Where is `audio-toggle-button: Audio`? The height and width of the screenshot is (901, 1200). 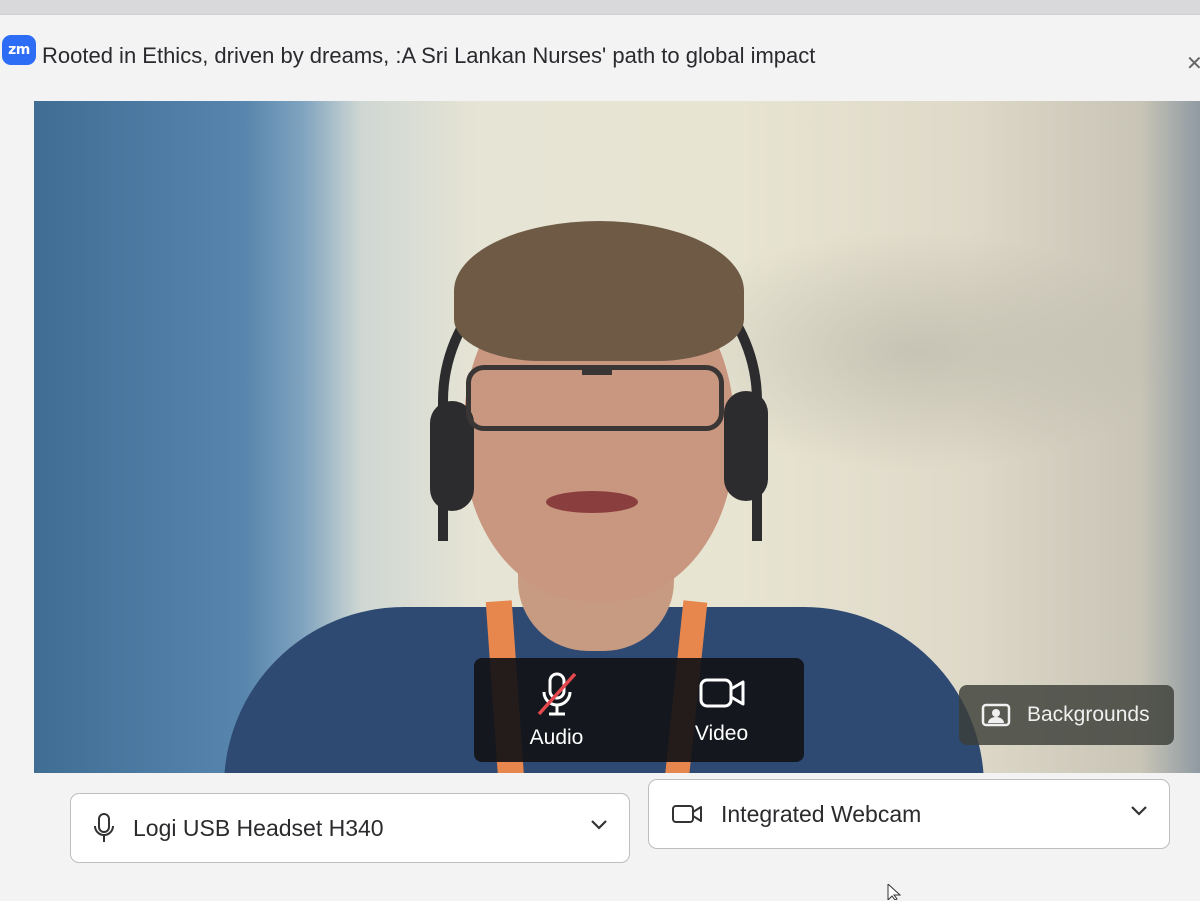 audio-toggle-button: Audio is located at coordinates (556, 710).